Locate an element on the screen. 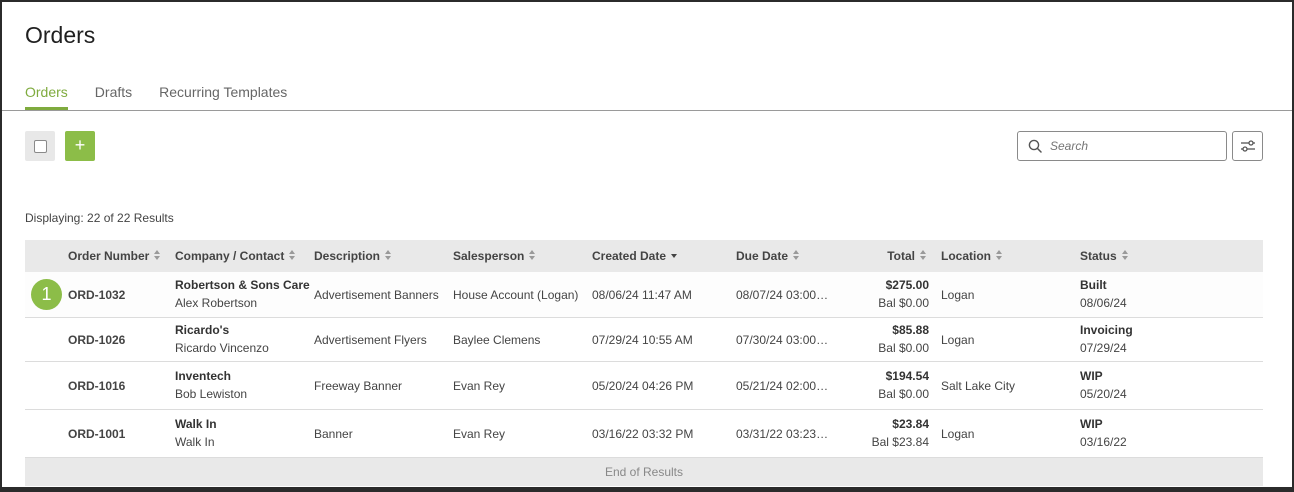 The width and height of the screenshot is (1294, 492). filter-button is located at coordinates (1247, 146).